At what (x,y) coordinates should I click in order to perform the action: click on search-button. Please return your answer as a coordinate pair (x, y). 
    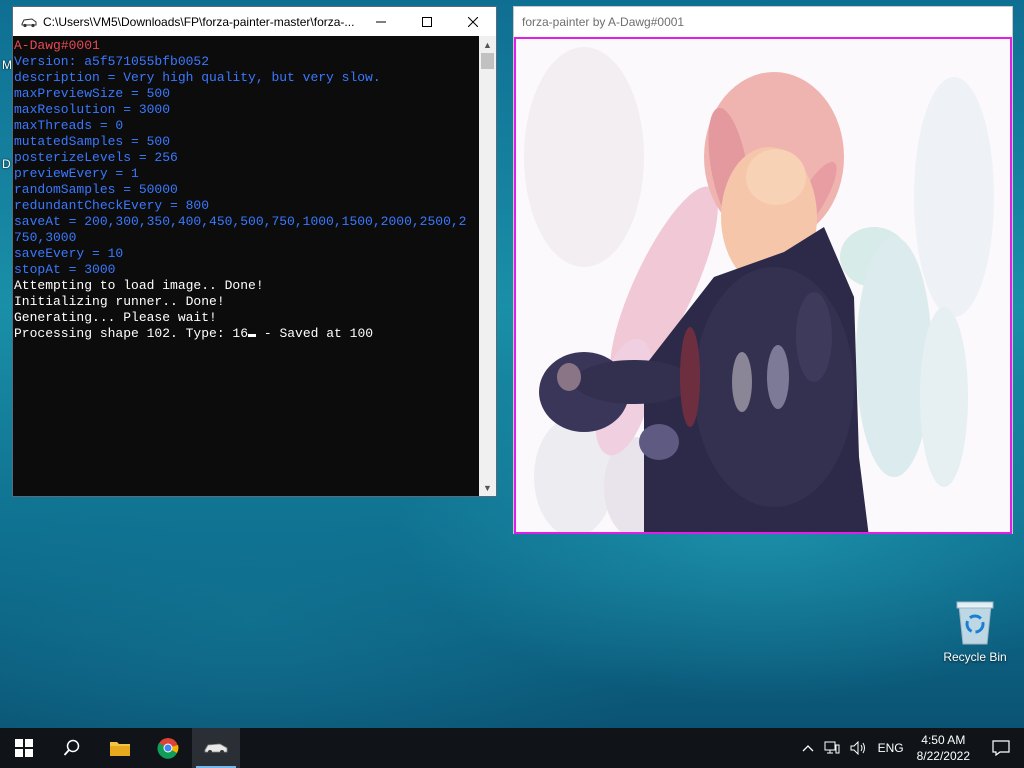
    Looking at the image, I should click on (72, 748).